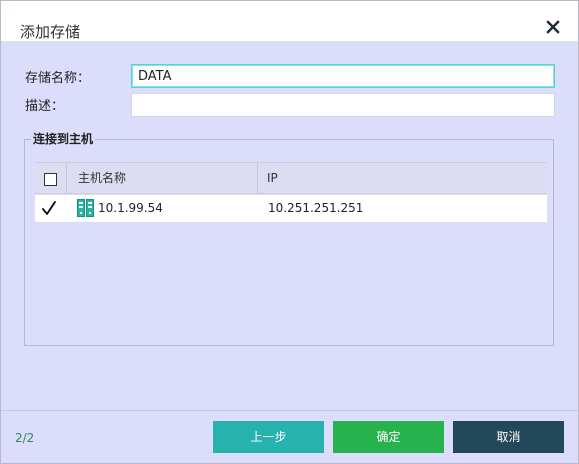 Image resolution: width=579 pixels, height=464 pixels. I want to click on host-ip-cell: 10.251.251.251, so click(316, 208).